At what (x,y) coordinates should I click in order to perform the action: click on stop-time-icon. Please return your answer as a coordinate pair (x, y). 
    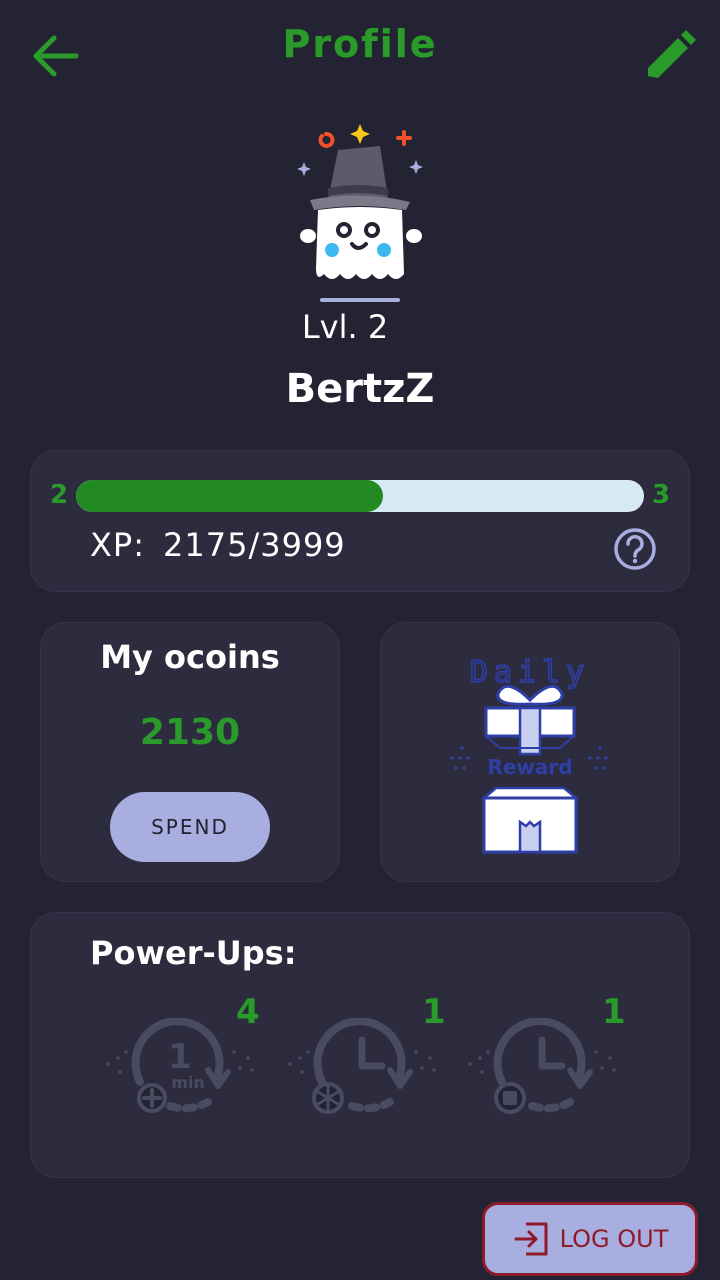
    Looking at the image, I should click on (542, 1065).